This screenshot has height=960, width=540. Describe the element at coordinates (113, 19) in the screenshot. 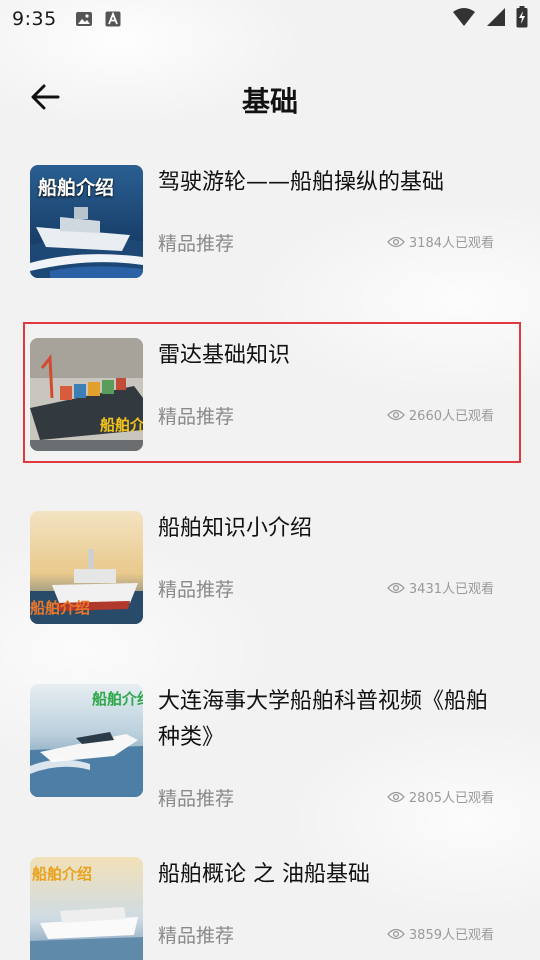

I see `a-badge-icon` at that location.